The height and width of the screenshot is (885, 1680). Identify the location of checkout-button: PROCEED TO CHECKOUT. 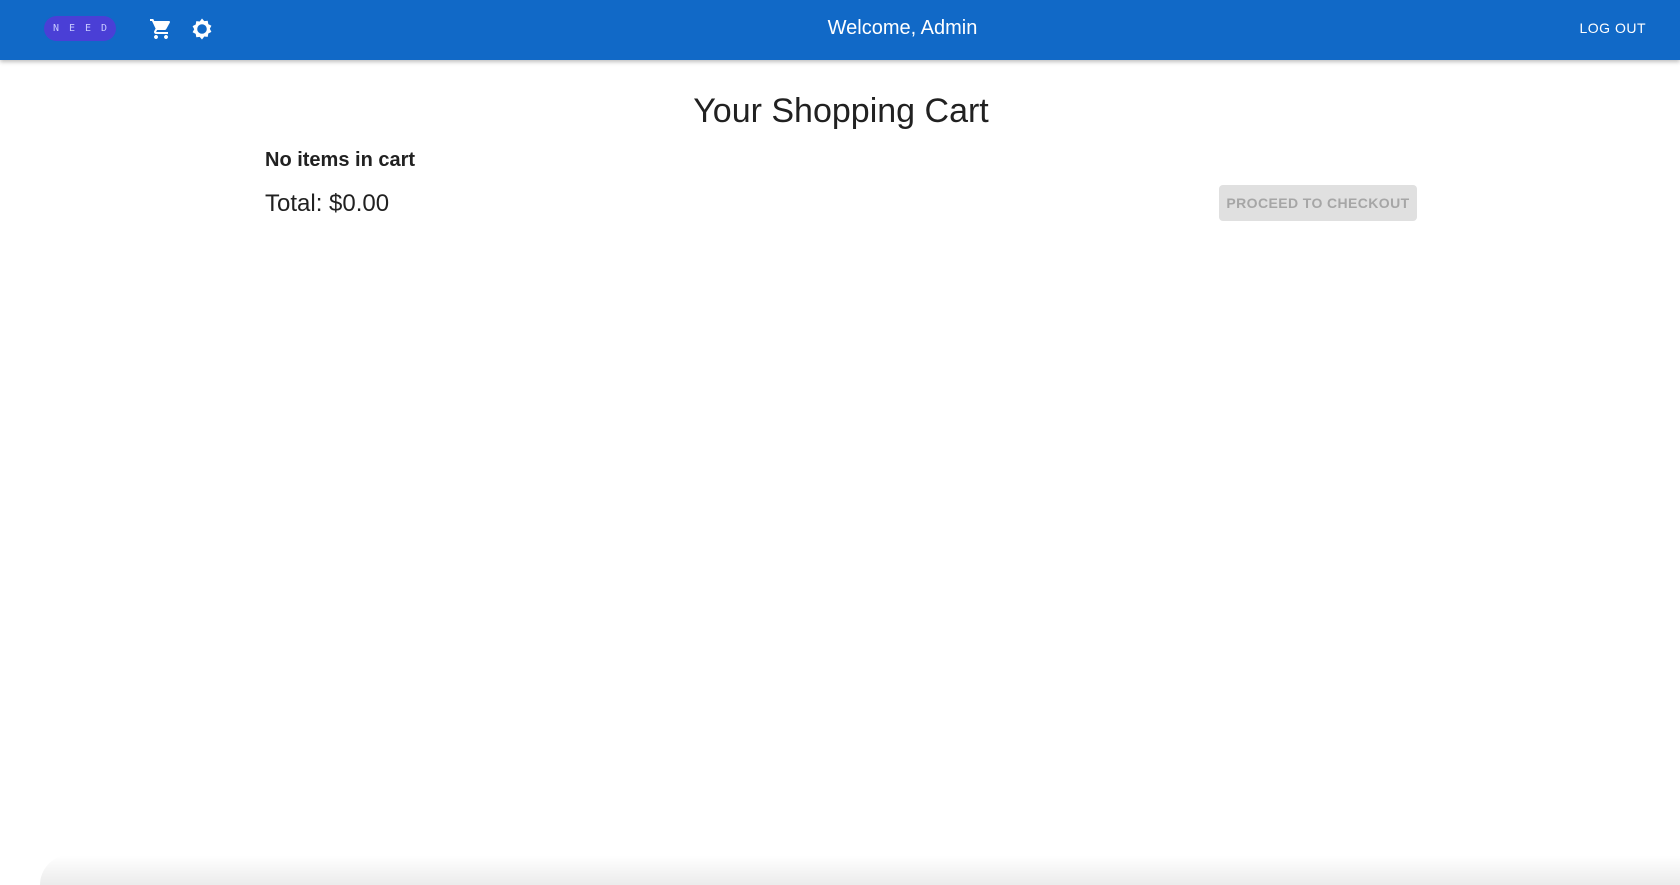
(1318, 203).